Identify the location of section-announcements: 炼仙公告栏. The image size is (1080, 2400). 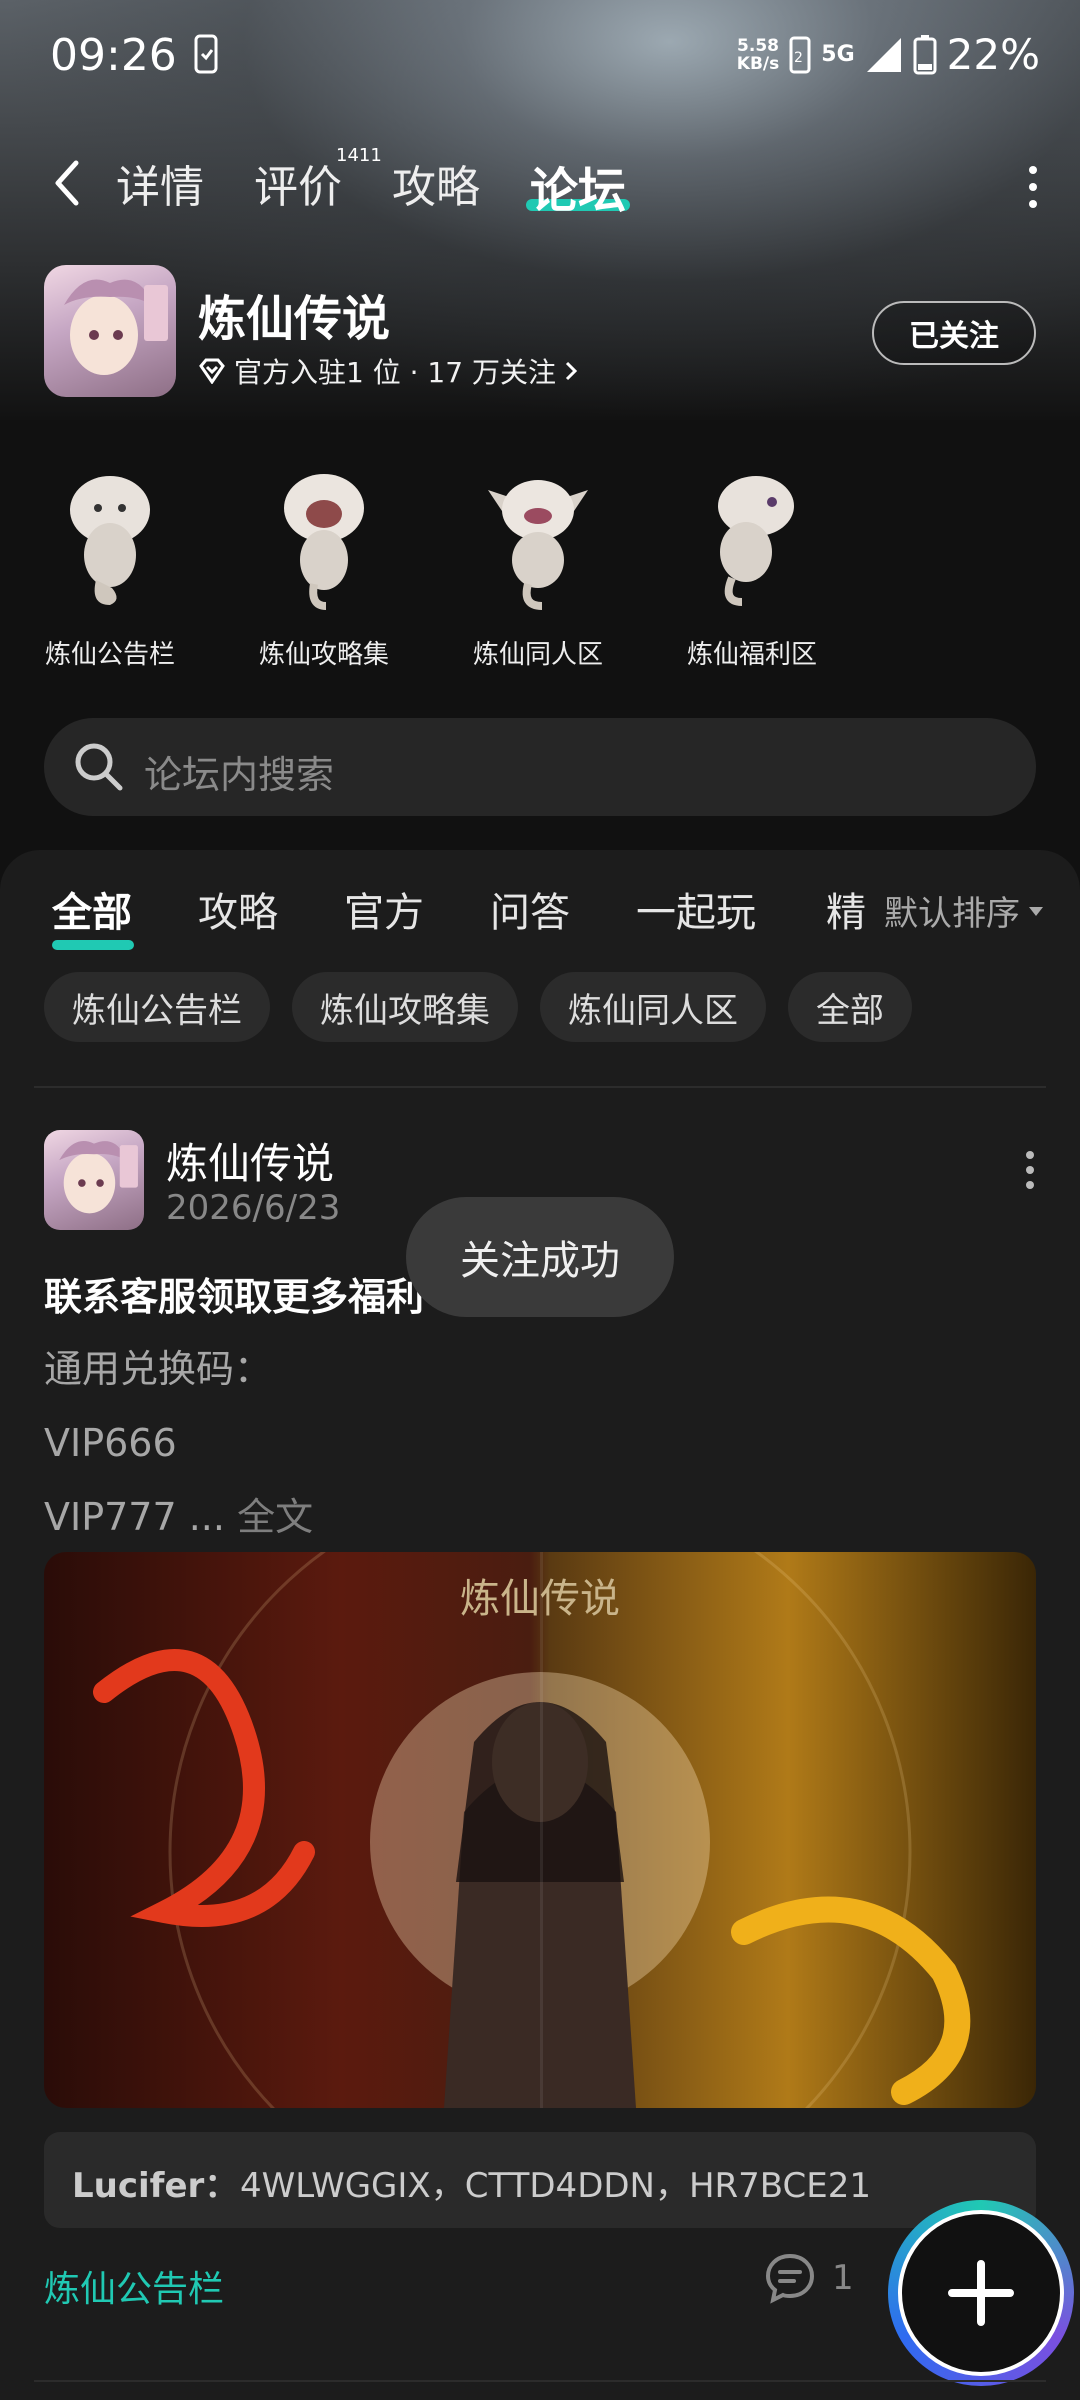
(110, 565).